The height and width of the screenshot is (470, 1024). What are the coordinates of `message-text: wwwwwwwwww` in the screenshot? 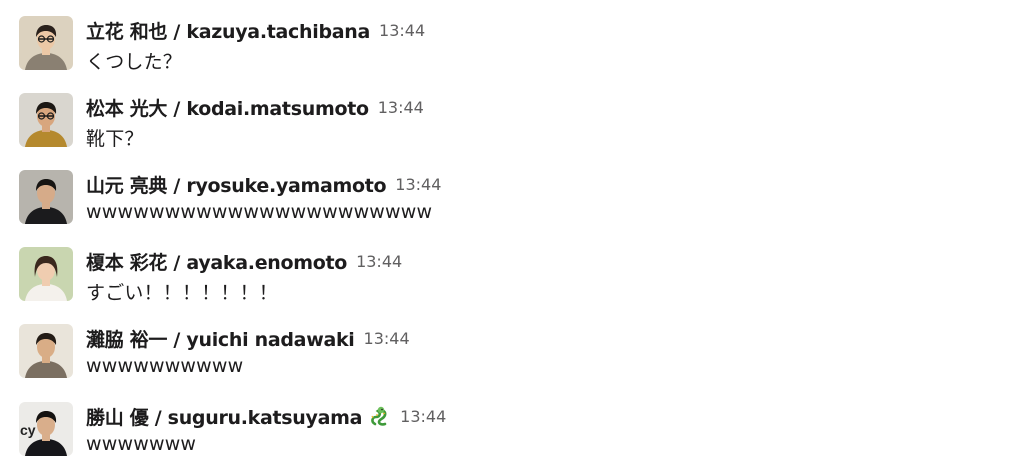 It's located at (165, 366).